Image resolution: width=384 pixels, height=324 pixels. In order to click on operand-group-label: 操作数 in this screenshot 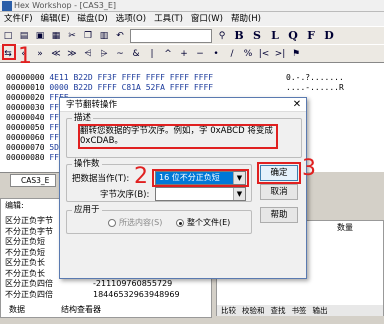, I will do `click(87, 164)`.